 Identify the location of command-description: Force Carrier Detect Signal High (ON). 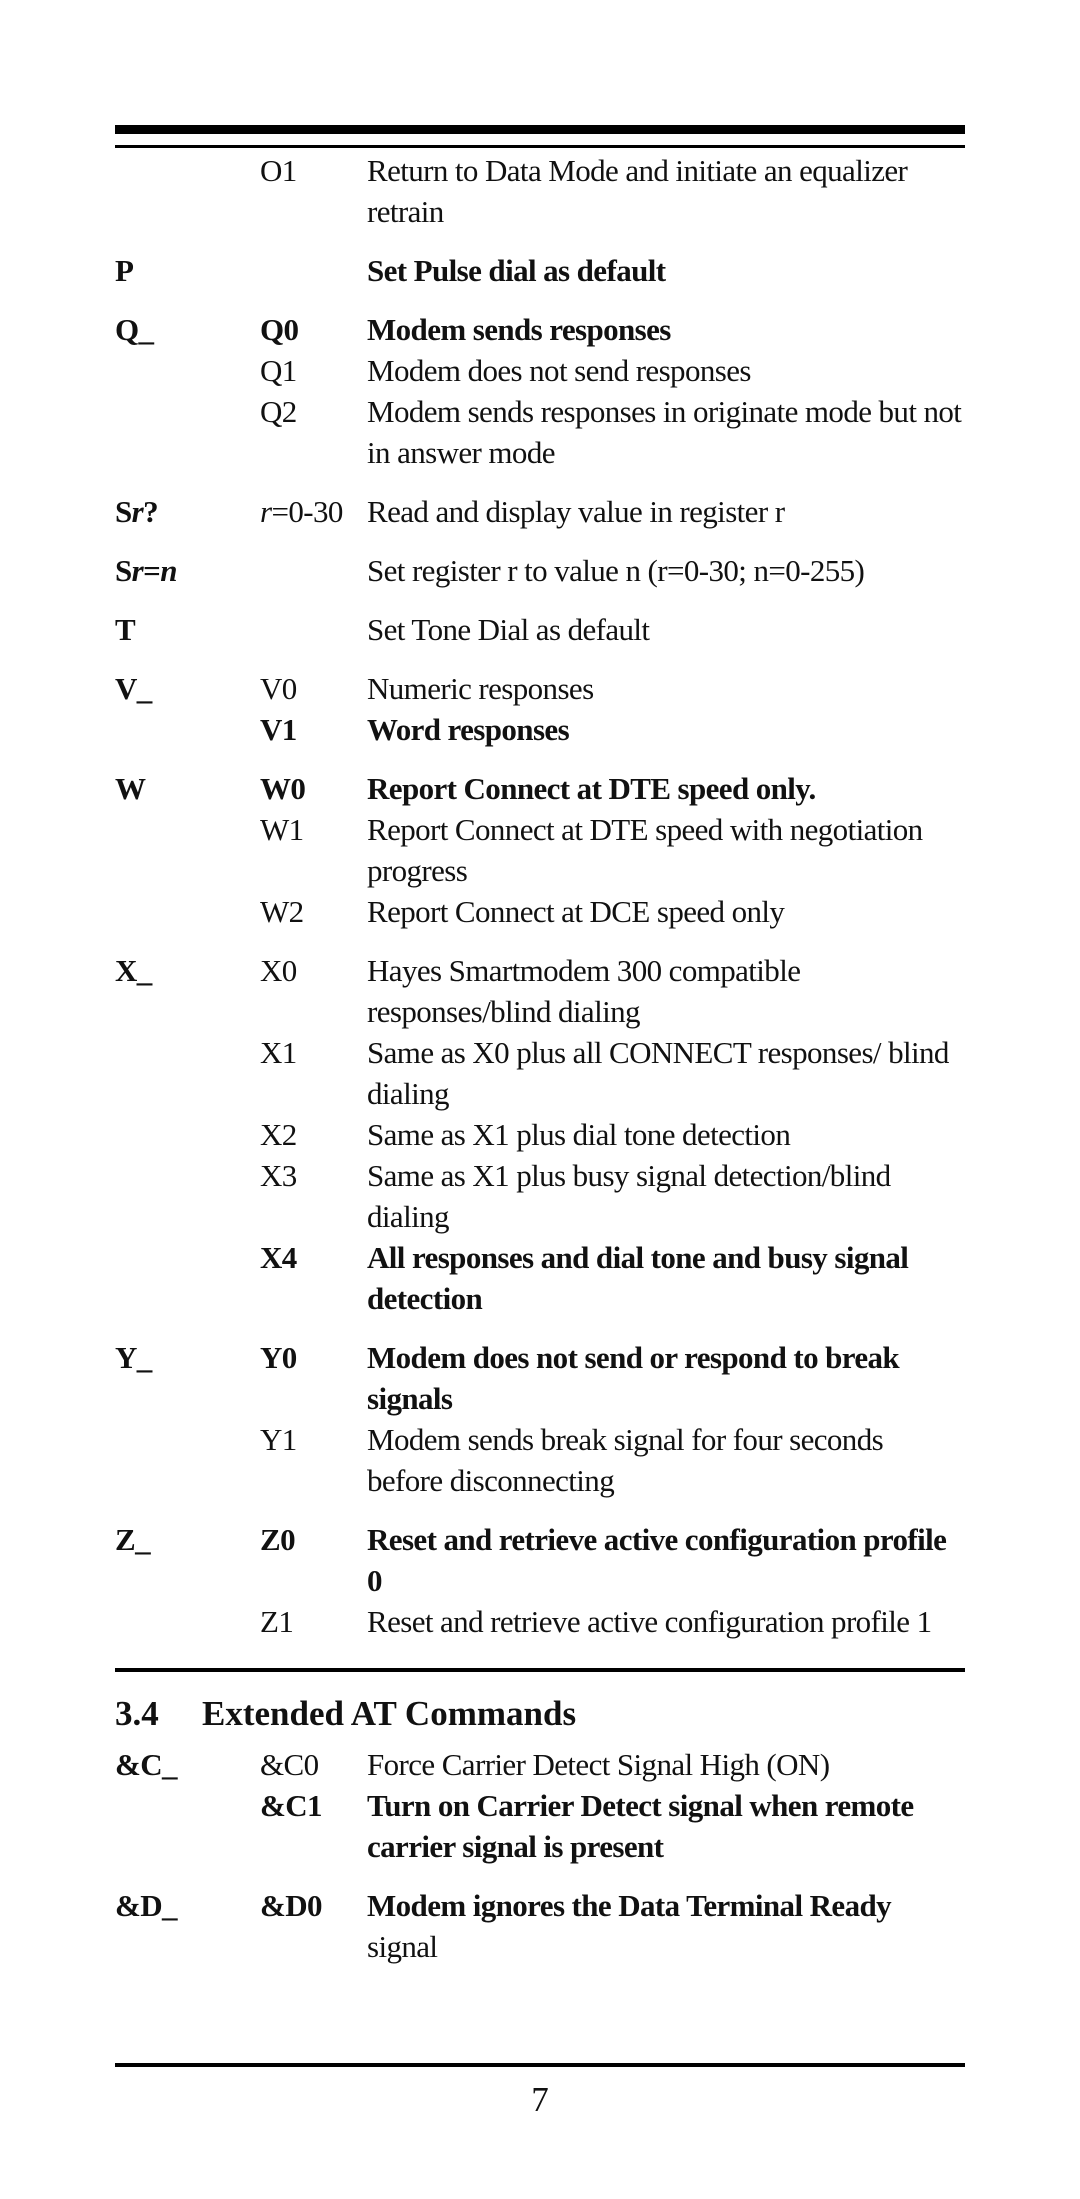
(598, 1764).